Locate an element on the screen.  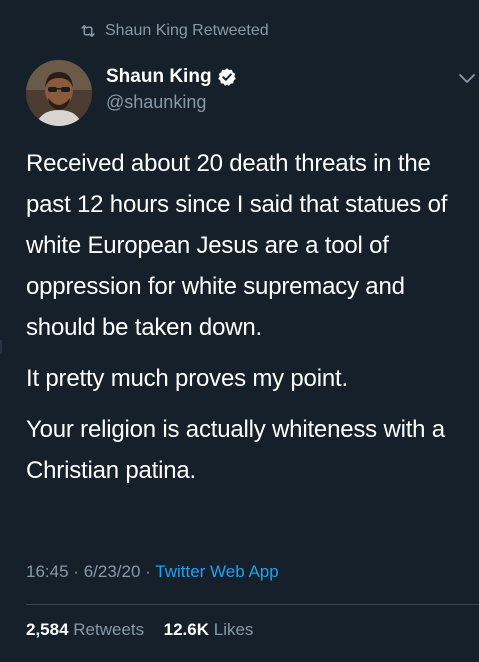
tweet-stats: 2,584 Retweets 12.6K Likes is located at coordinates (139, 630).